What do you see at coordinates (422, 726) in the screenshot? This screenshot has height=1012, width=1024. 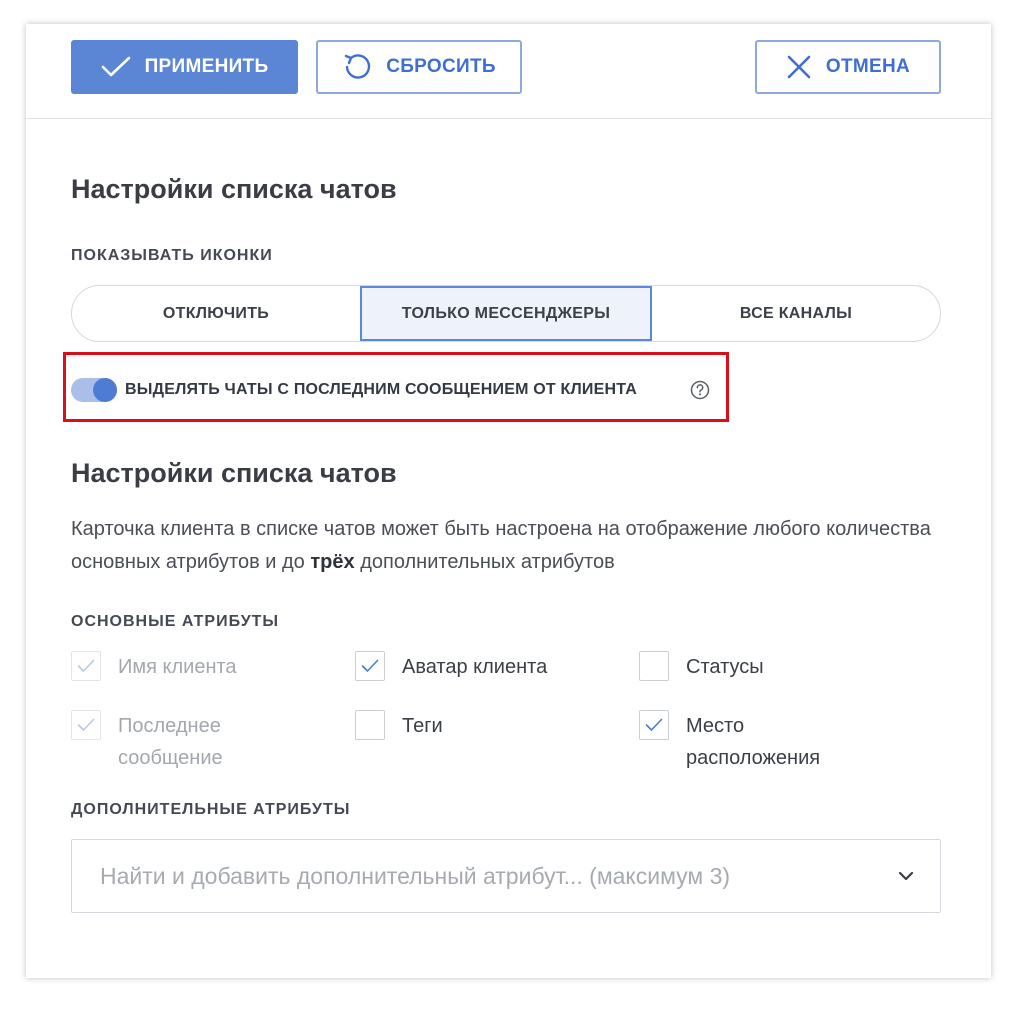 I see `attr-label: Теги` at bounding box center [422, 726].